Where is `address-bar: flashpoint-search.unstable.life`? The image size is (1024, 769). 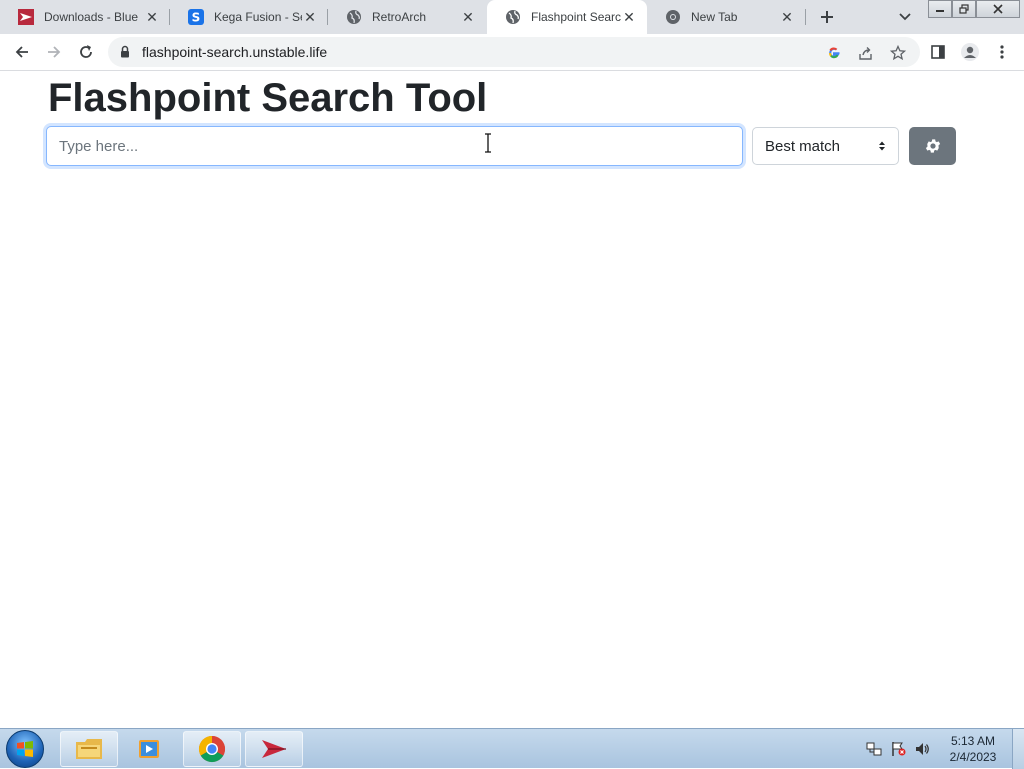 address-bar: flashpoint-search.unstable.life is located at coordinates (514, 52).